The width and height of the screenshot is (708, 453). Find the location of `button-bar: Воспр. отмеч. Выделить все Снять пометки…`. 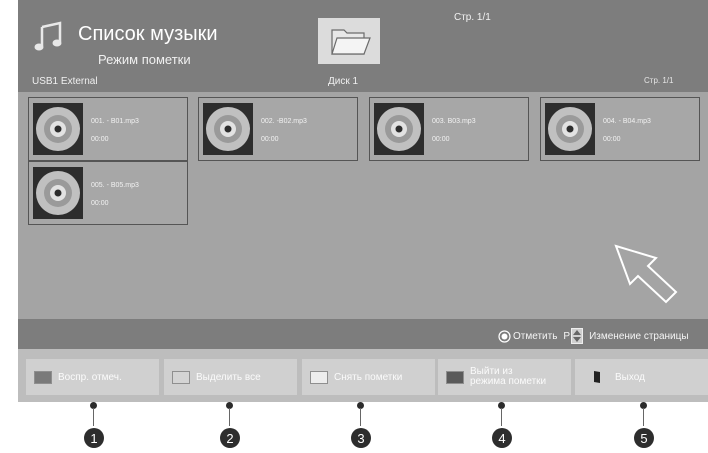

button-bar: Воспр. отмеч. Выделить все Снять пометки… is located at coordinates (363, 375).